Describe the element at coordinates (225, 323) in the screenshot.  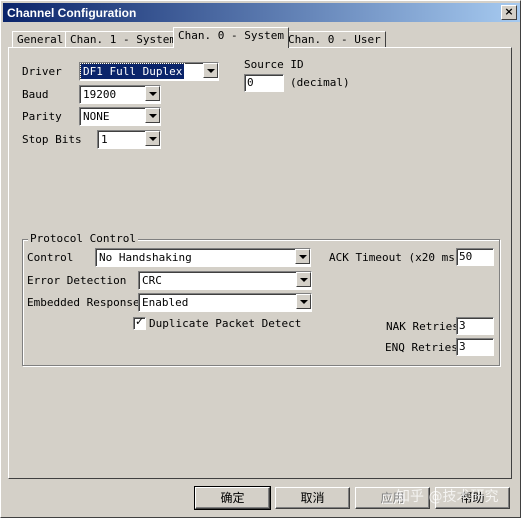
I see `duplicate-packet-label: Duplicate Packet Detect` at that location.